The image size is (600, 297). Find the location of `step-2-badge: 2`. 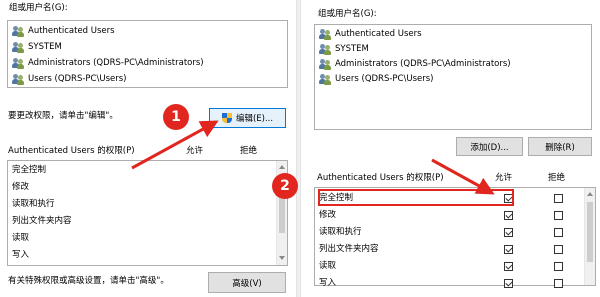

step-2-badge: 2 is located at coordinates (285, 186).